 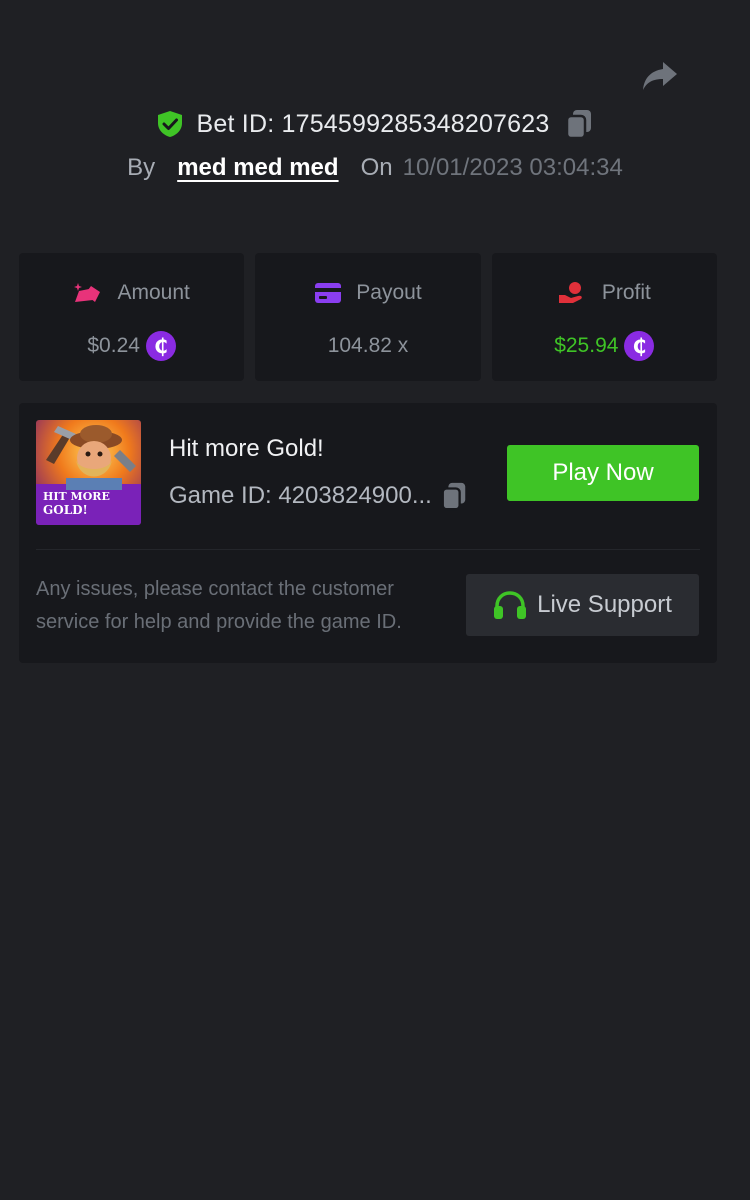 What do you see at coordinates (604, 604) in the screenshot?
I see `live-support-label: Live Support` at bounding box center [604, 604].